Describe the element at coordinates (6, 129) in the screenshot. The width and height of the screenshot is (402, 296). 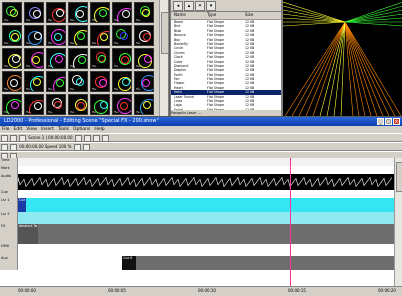
I see `menu-item-file: File` at that location.